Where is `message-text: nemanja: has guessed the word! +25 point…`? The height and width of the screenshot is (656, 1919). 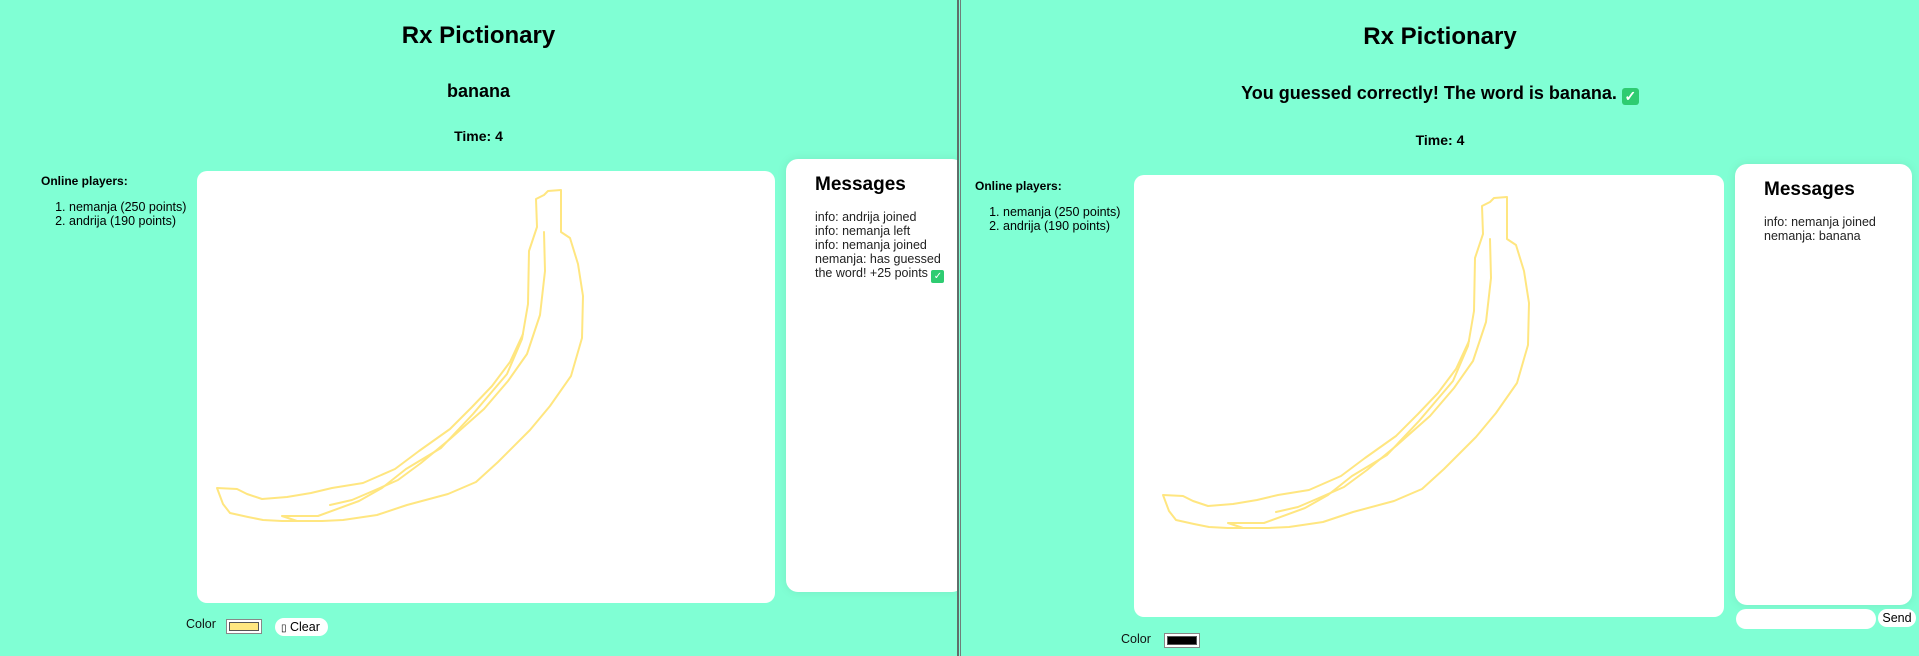 message-text: nemanja: has guessed the word! +25 point… is located at coordinates (878, 266).